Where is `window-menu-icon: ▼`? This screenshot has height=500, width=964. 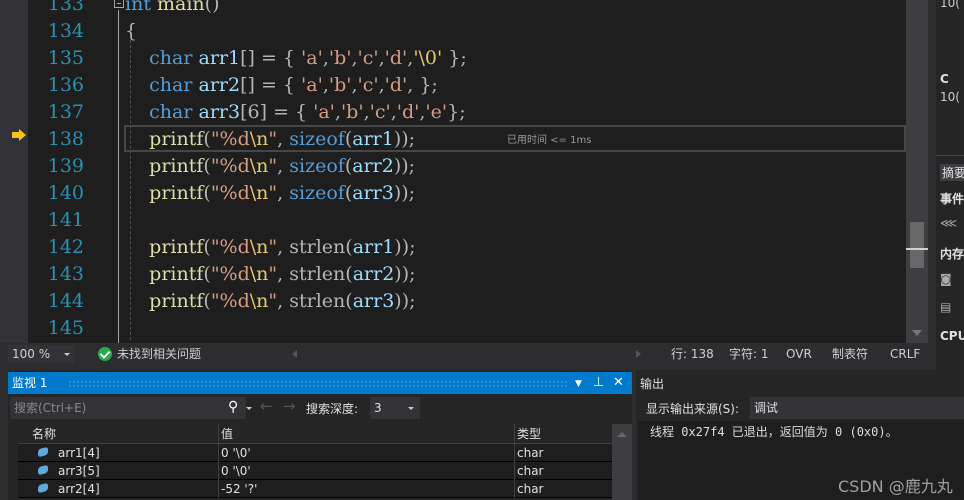 window-menu-icon: ▼ is located at coordinates (578, 384).